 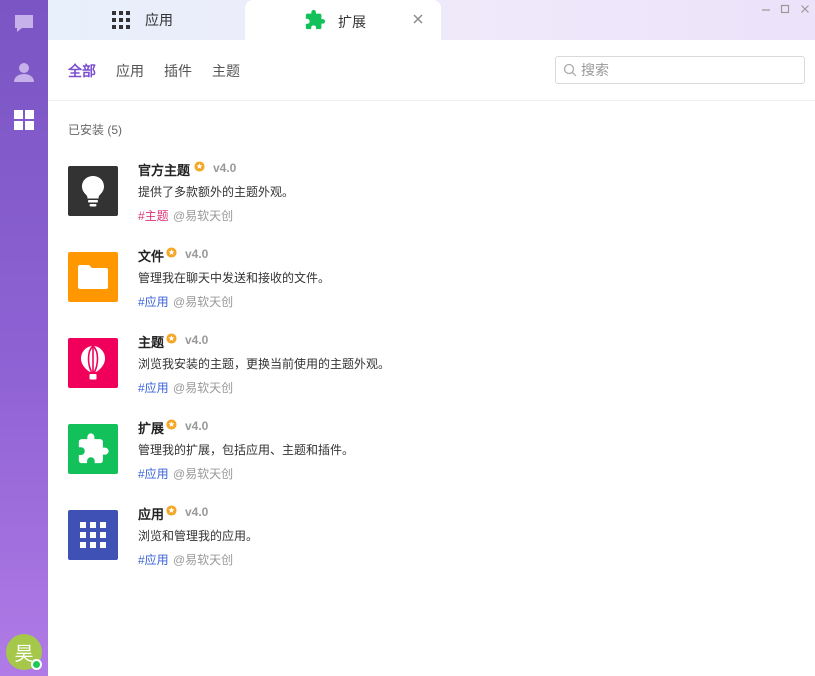 I want to click on lightbulb-icon, so click(x=93, y=191).